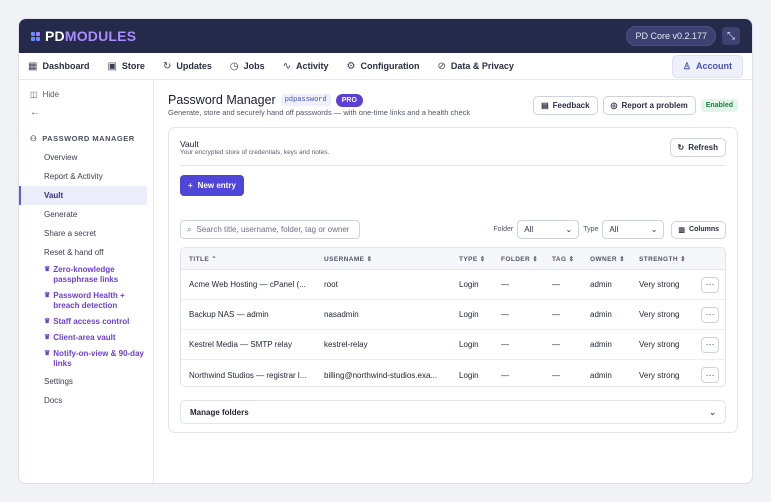  What do you see at coordinates (714, 66) in the screenshot?
I see `account-label: Account` at bounding box center [714, 66].